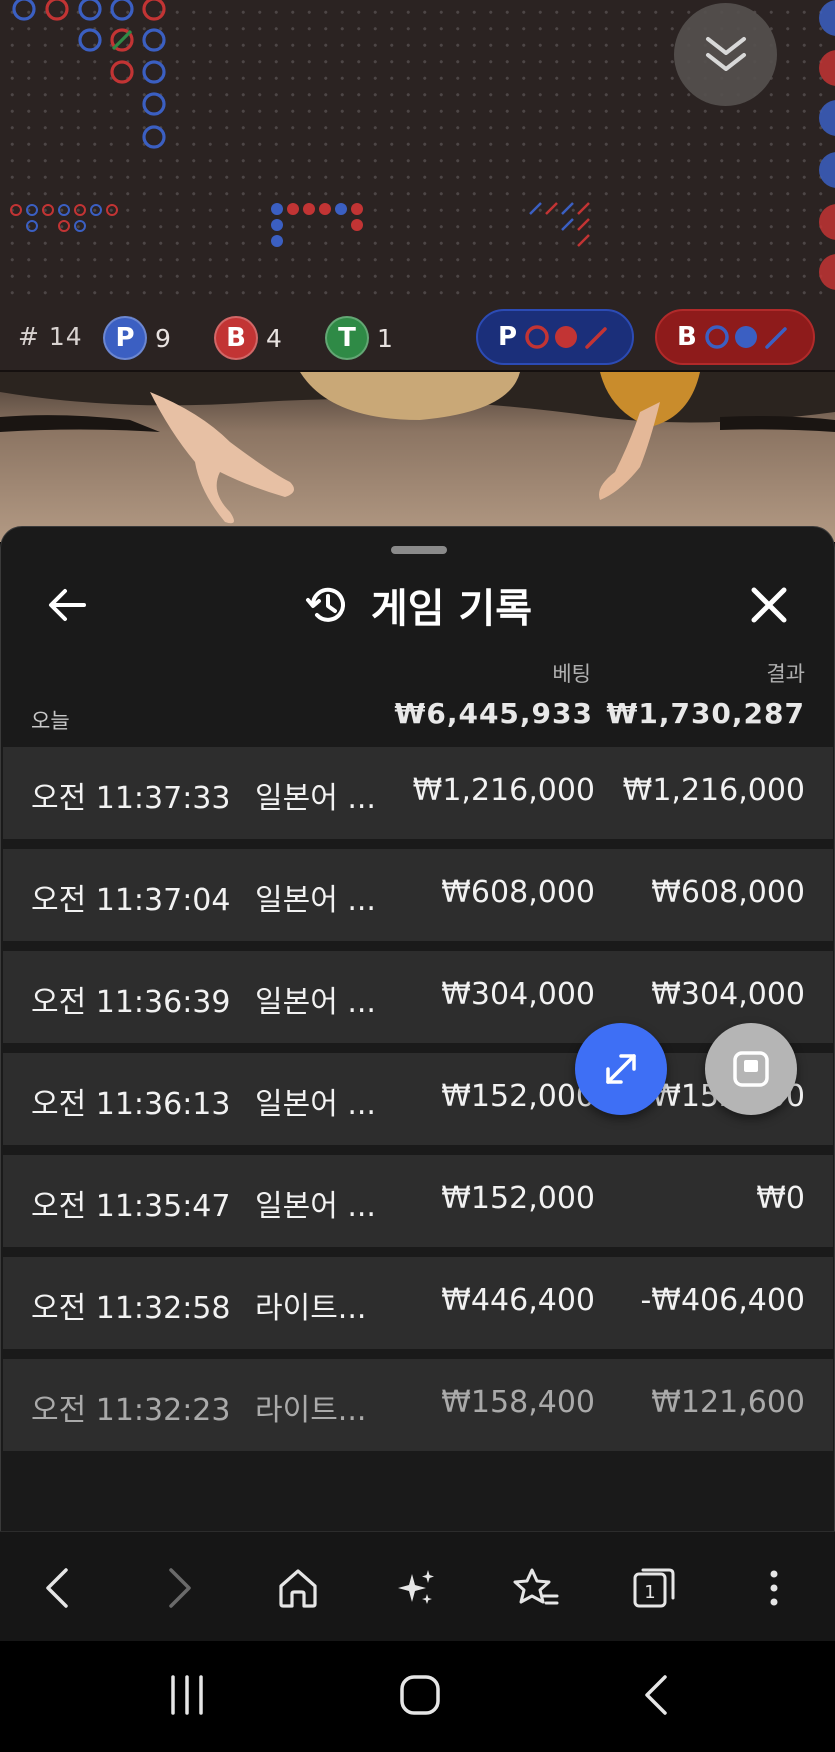 The height and width of the screenshot is (1752, 835). I want to click on close-icon, so click(769, 605).